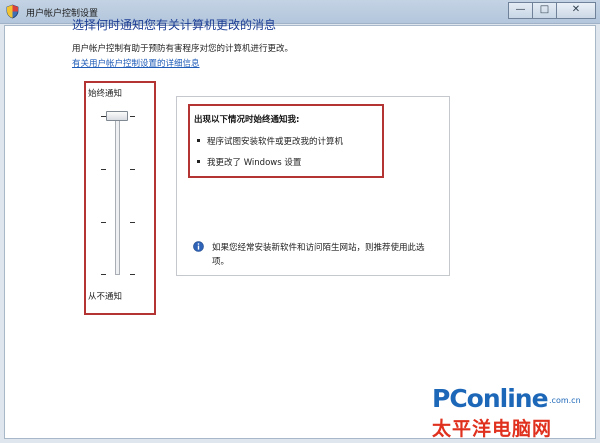 This screenshot has width=600, height=443. What do you see at coordinates (105, 94) in the screenshot?
I see `slider-label-top: 始终通知` at bounding box center [105, 94].